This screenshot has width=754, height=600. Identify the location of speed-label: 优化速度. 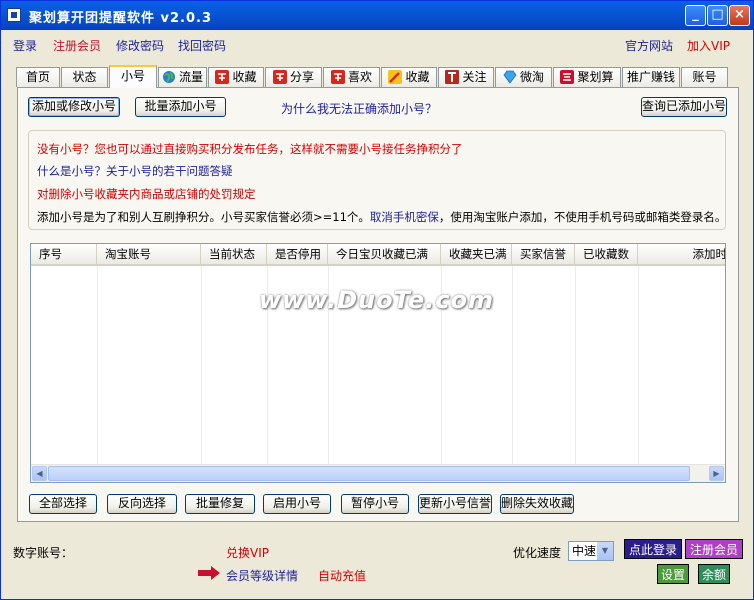
(537, 553).